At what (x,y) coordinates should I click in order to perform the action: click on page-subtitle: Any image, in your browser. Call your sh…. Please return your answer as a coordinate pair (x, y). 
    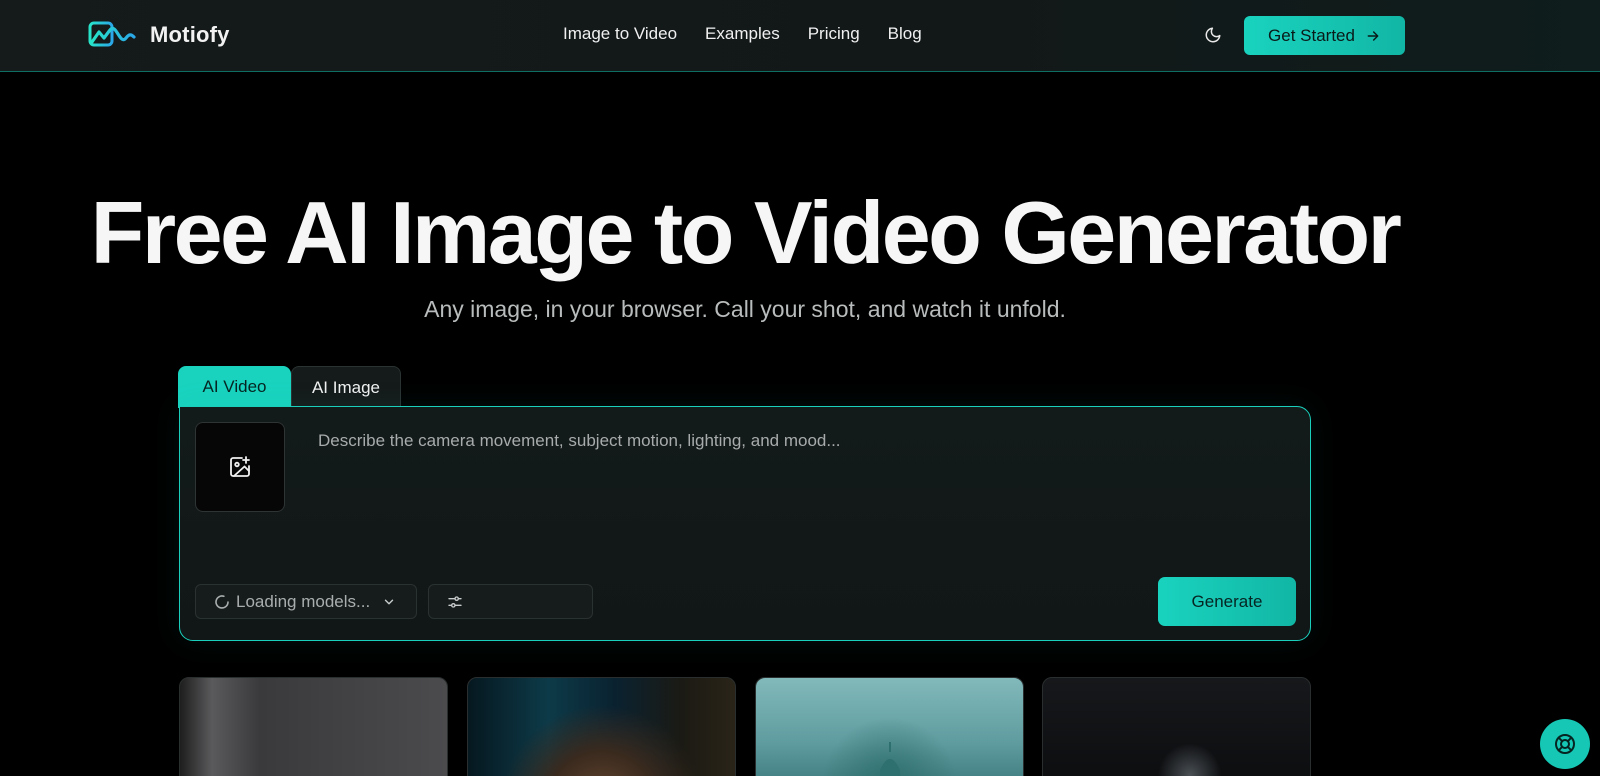
    Looking at the image, I should click on (745, 309).